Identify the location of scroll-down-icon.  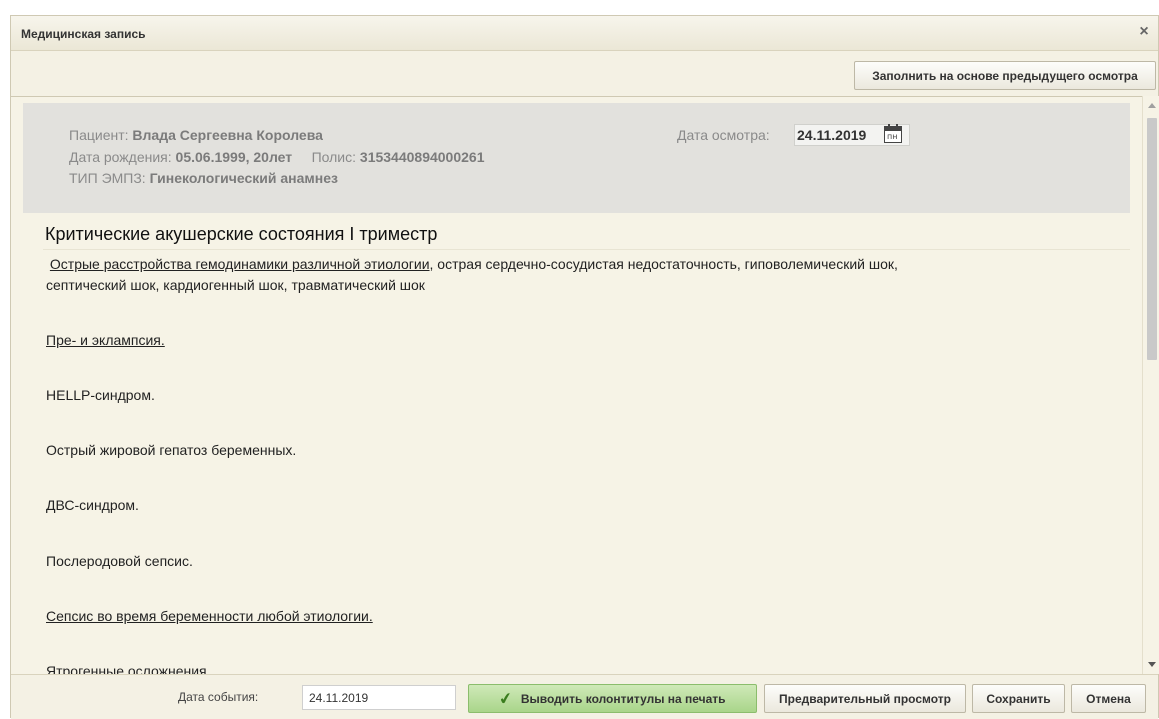
(1152, 664).